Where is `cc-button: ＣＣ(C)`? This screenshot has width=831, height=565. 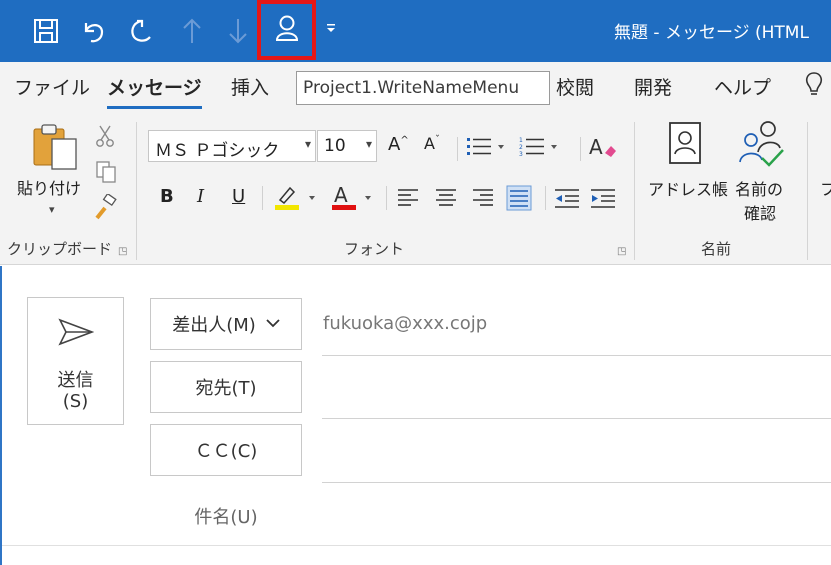
cc-button: ＣＣ(C) is located at coordinates (226, 450).